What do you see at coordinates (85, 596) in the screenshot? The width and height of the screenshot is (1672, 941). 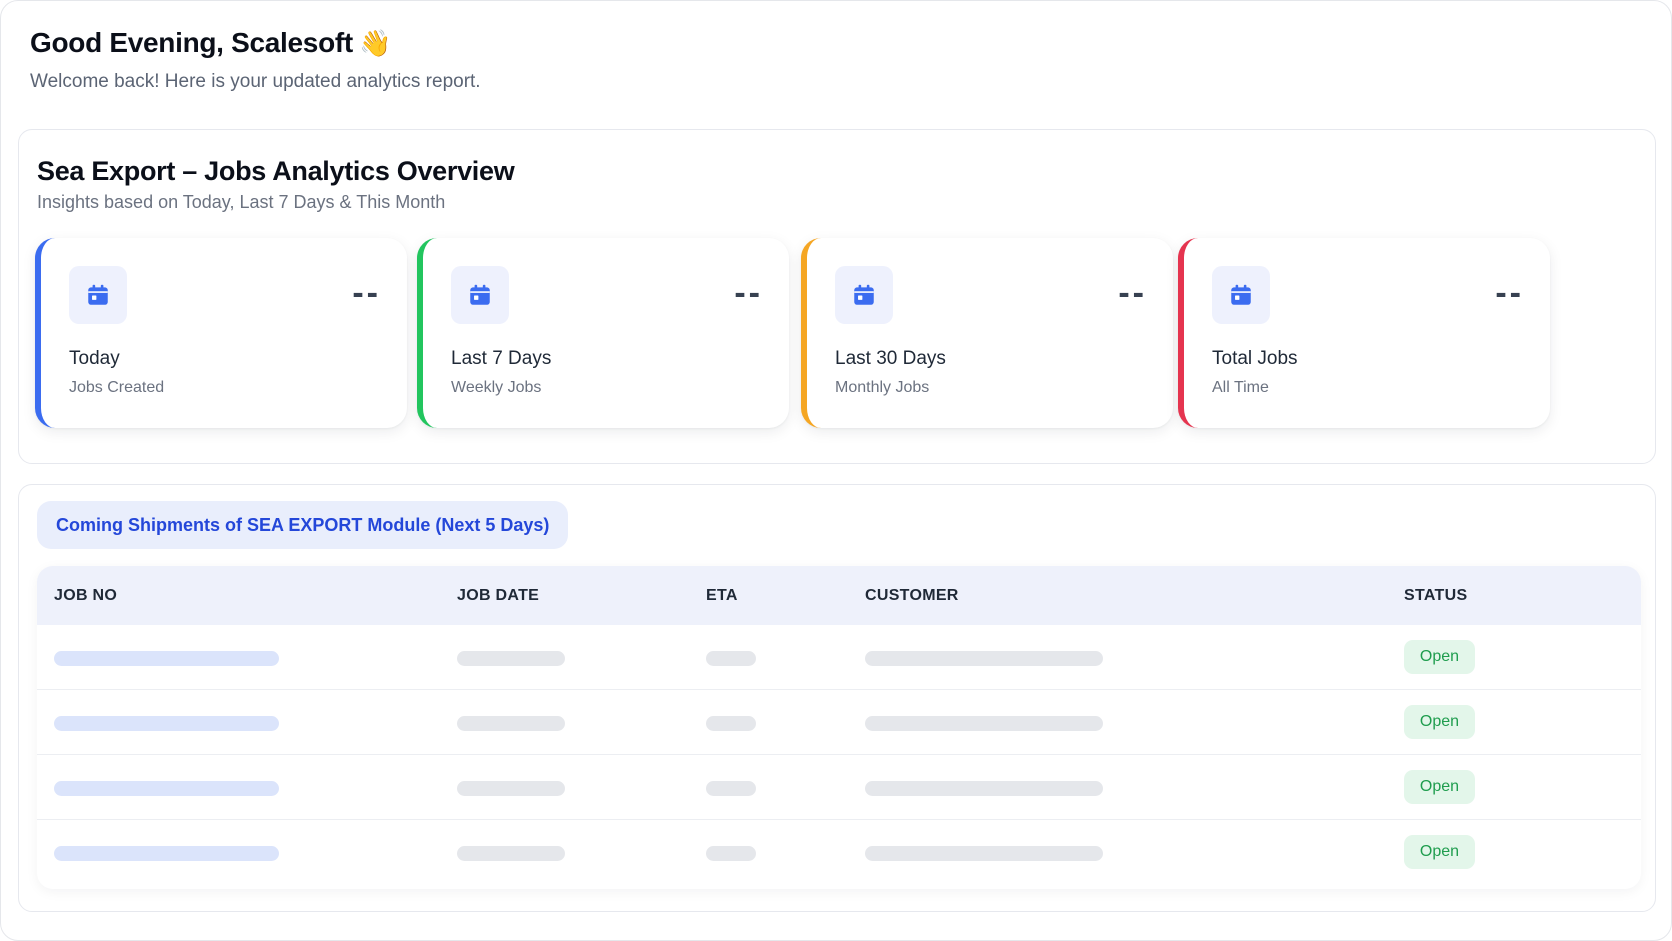 I see `column-header-job-no: JOB NO` at bounding box center [85, 596].